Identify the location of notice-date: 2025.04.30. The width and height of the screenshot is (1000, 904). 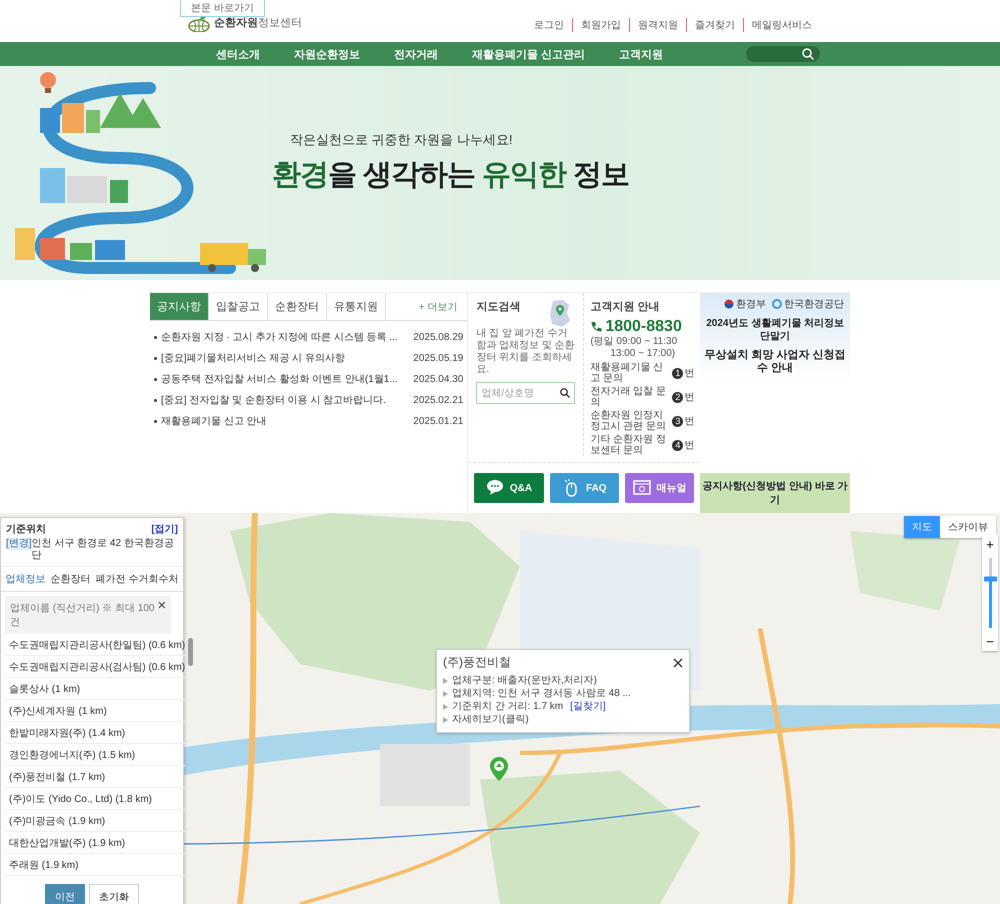
(438, 379).